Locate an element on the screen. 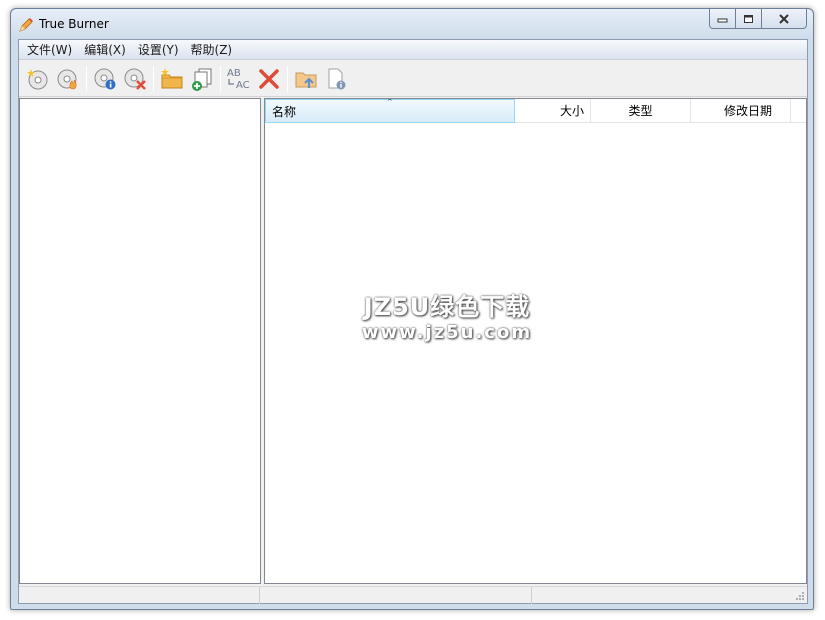 The height and width of the screenshot is (620, 825). delete-icon is located at coordinates (269, 78).